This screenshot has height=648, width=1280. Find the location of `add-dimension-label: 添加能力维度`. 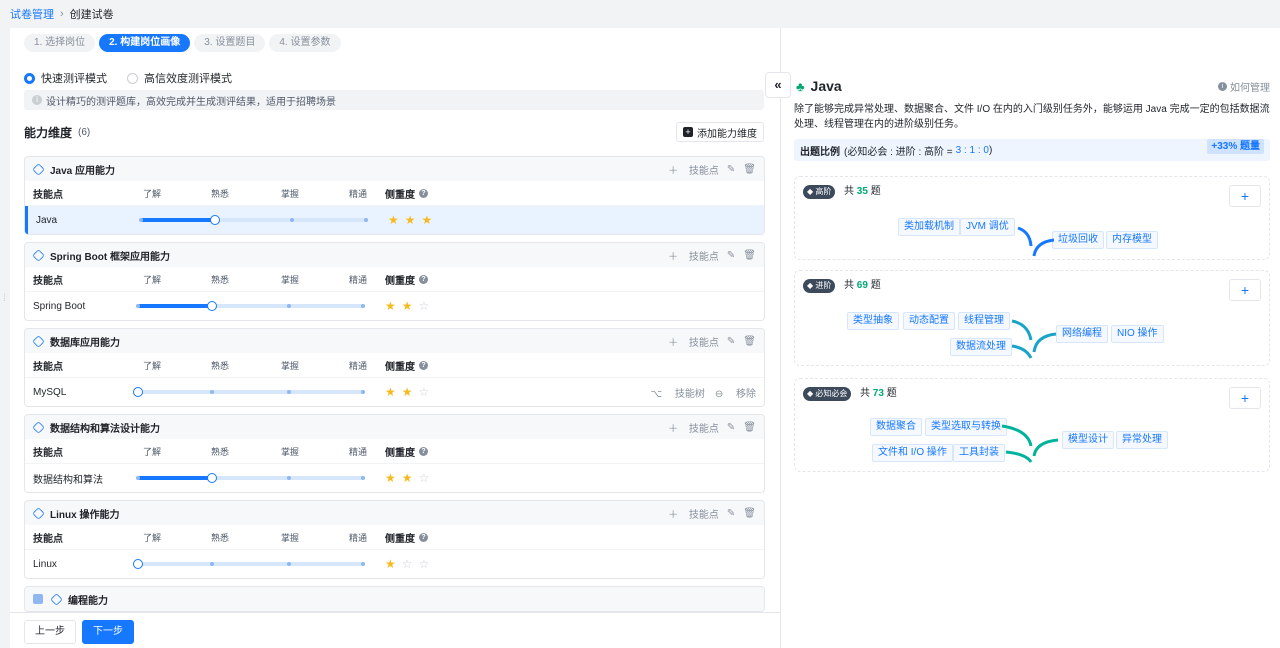

add-dimension-label: 添加能力维度 is located at coordinates (727, 134).